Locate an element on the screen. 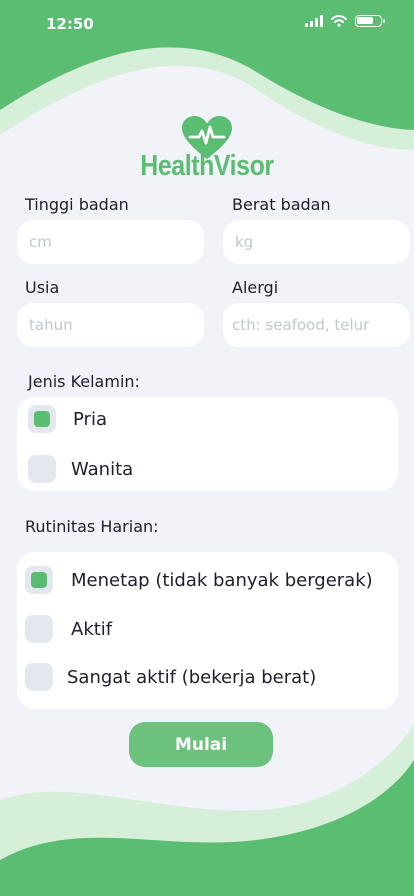 This screenshot has width=414, height=896. option-label: Wanita is located at coordinates (102, 469).